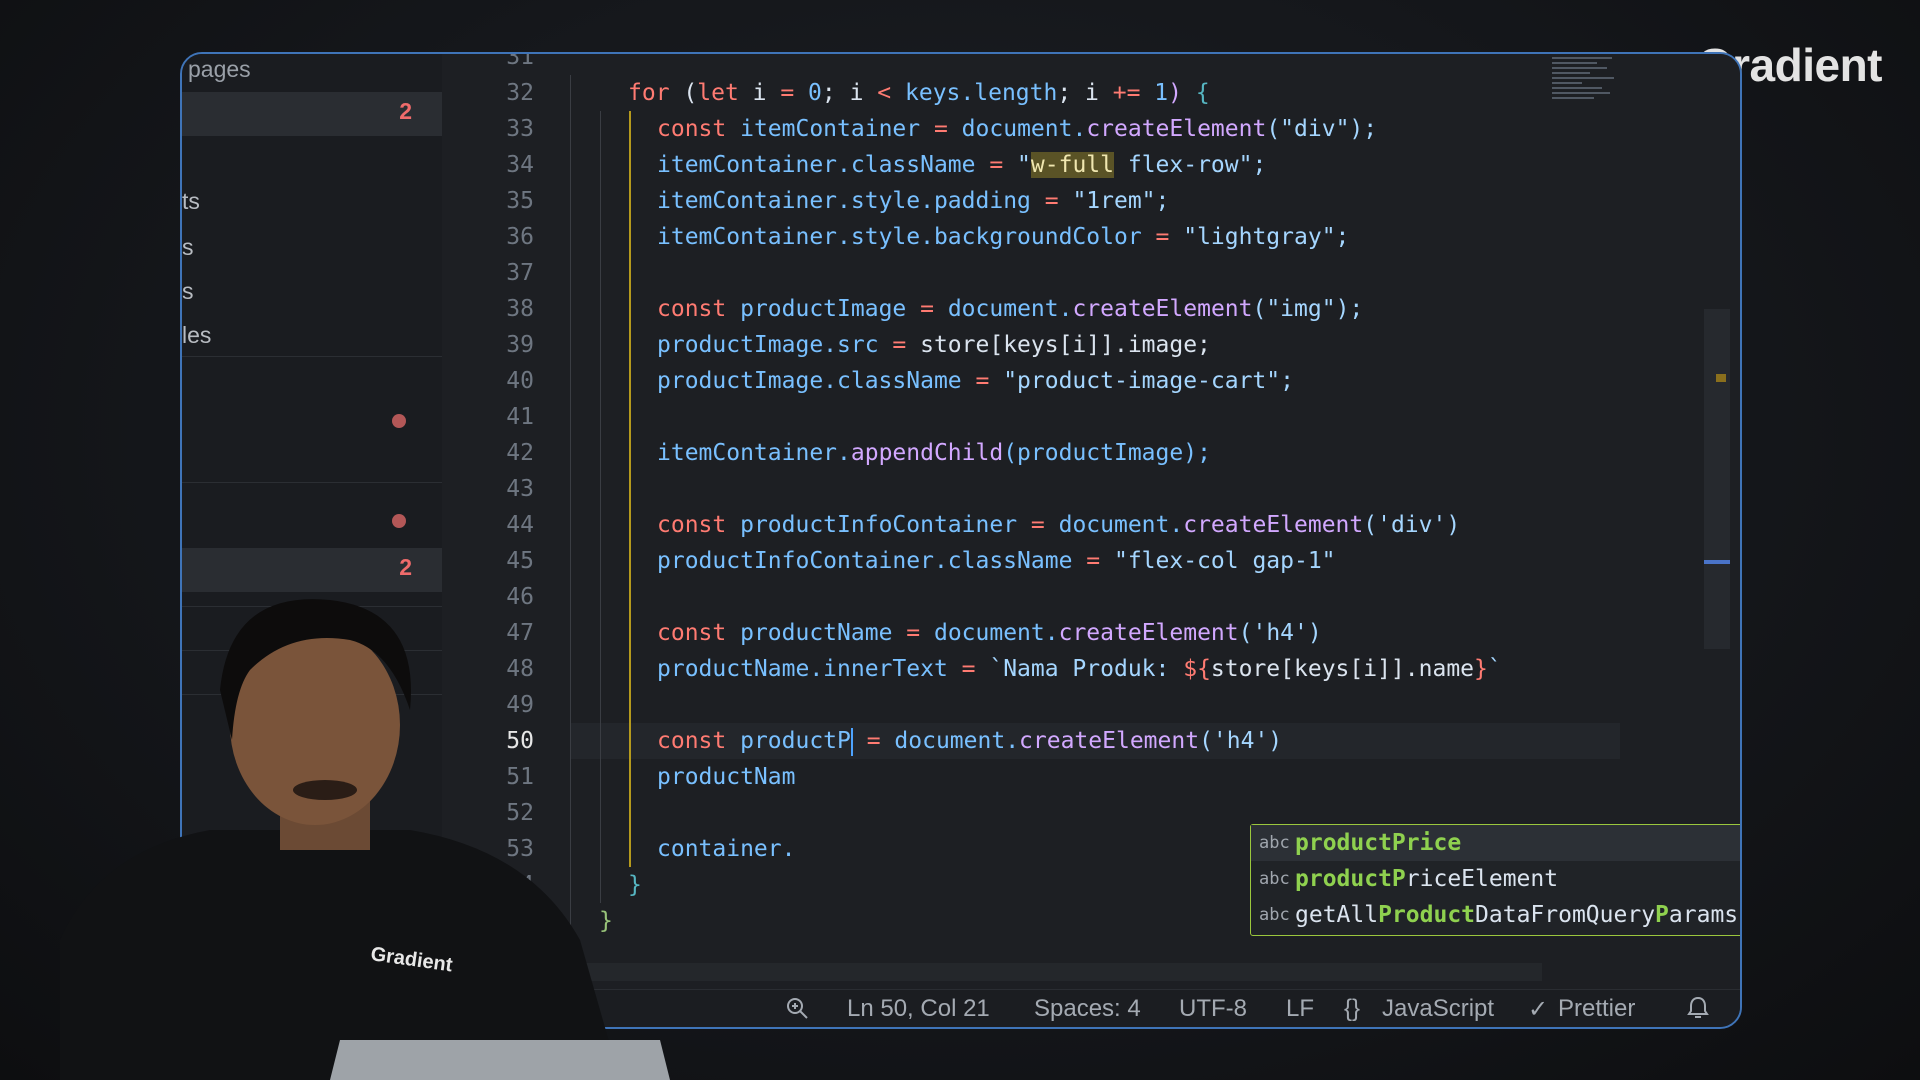  What do you see at coordinates (1337, 915) in the screenshot?
I see `suggest-prefix: getAll` at bounding box center [1337, 915].